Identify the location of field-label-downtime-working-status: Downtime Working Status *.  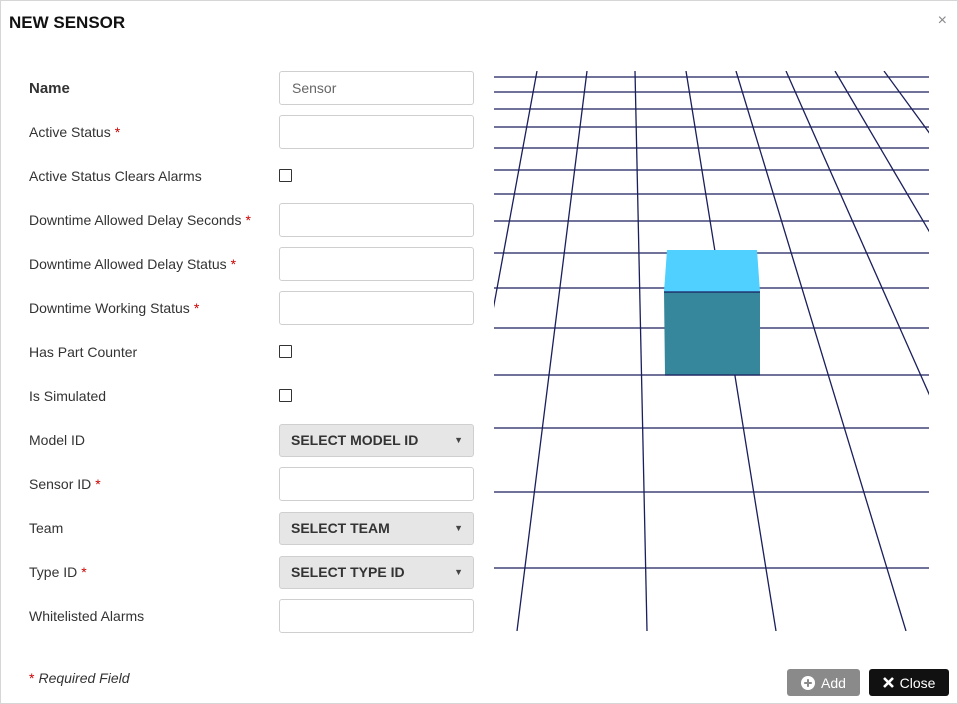
(114, 308).